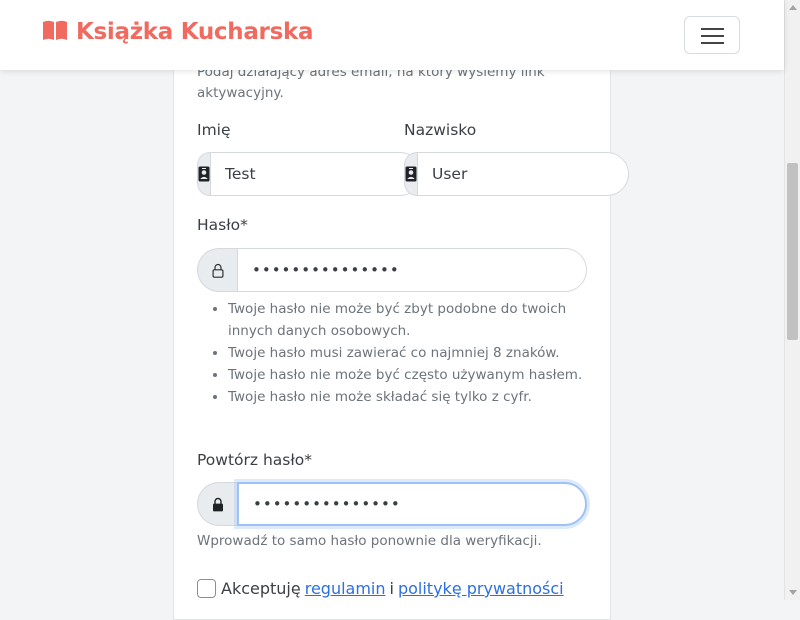 This screenshot has width=800, height=620. What do you see at coordinates (206, 588) in the screenshot?
I see `terms-checkbox` at bounding box center [206, 588].